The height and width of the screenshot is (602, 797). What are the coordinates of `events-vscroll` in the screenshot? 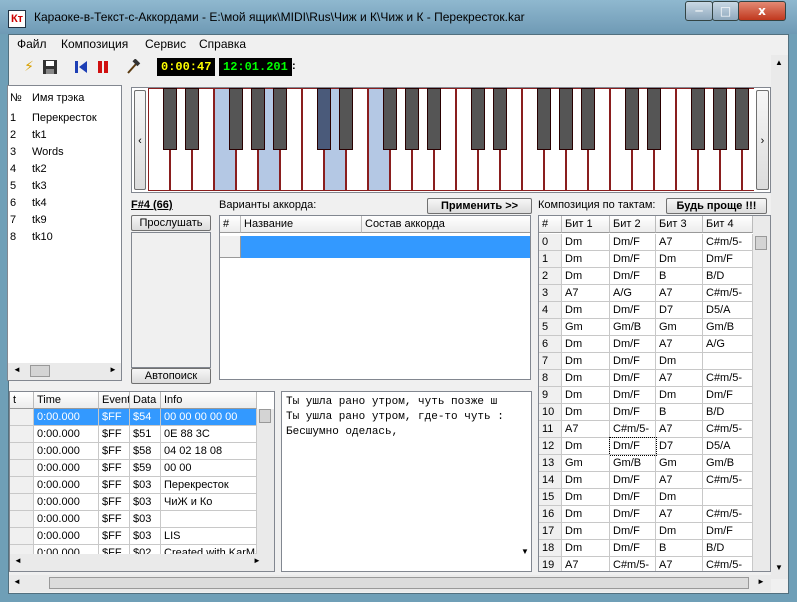 It's located at (265, 482).